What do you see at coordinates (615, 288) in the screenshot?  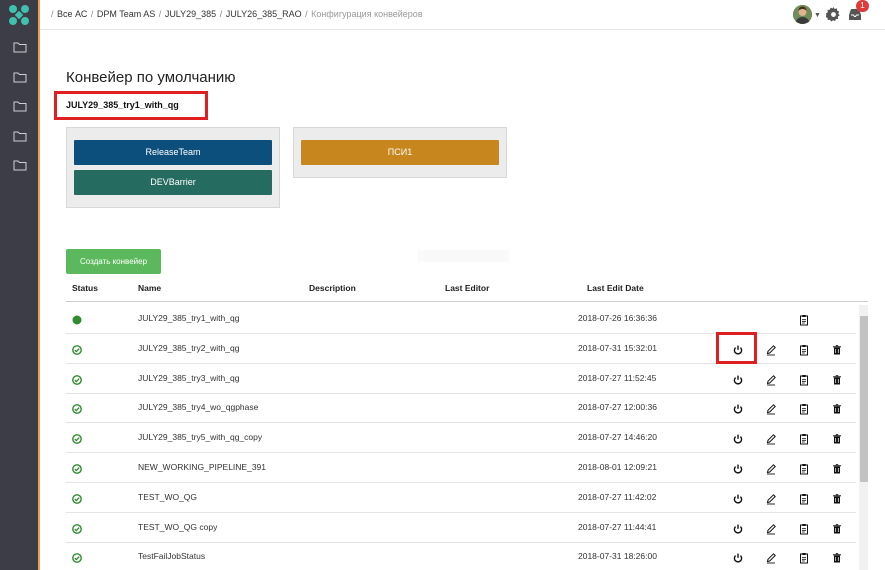 I see `column-header-date: Last Edit Date` at bounding box center [615, 288].